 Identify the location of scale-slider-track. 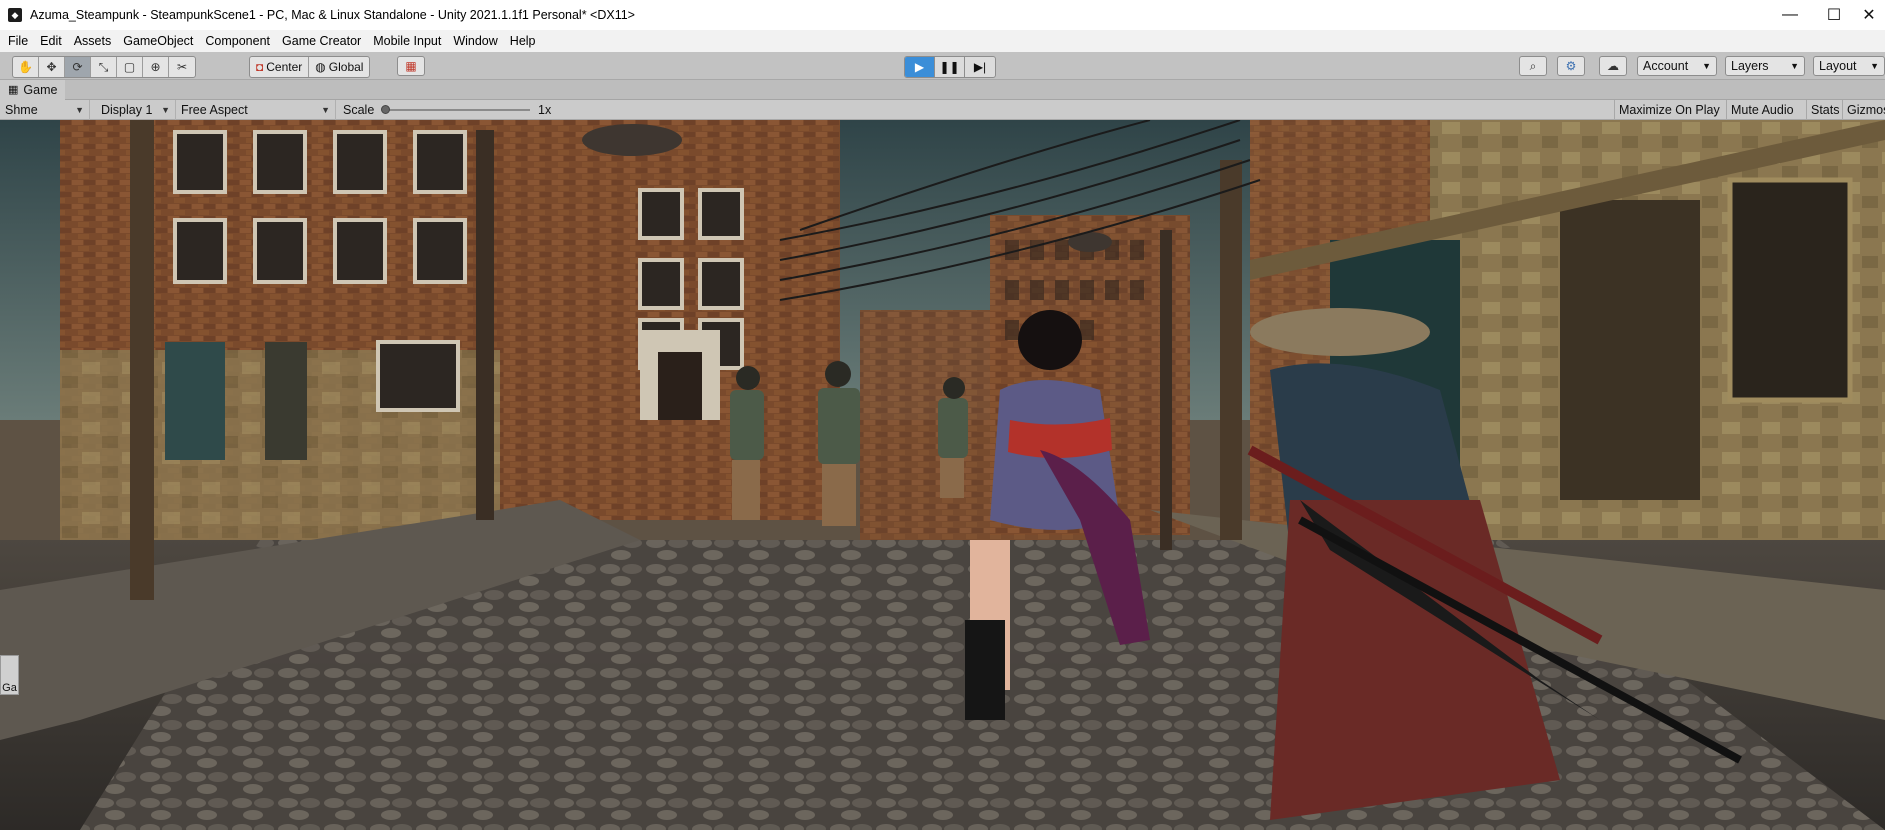
(455, 109).